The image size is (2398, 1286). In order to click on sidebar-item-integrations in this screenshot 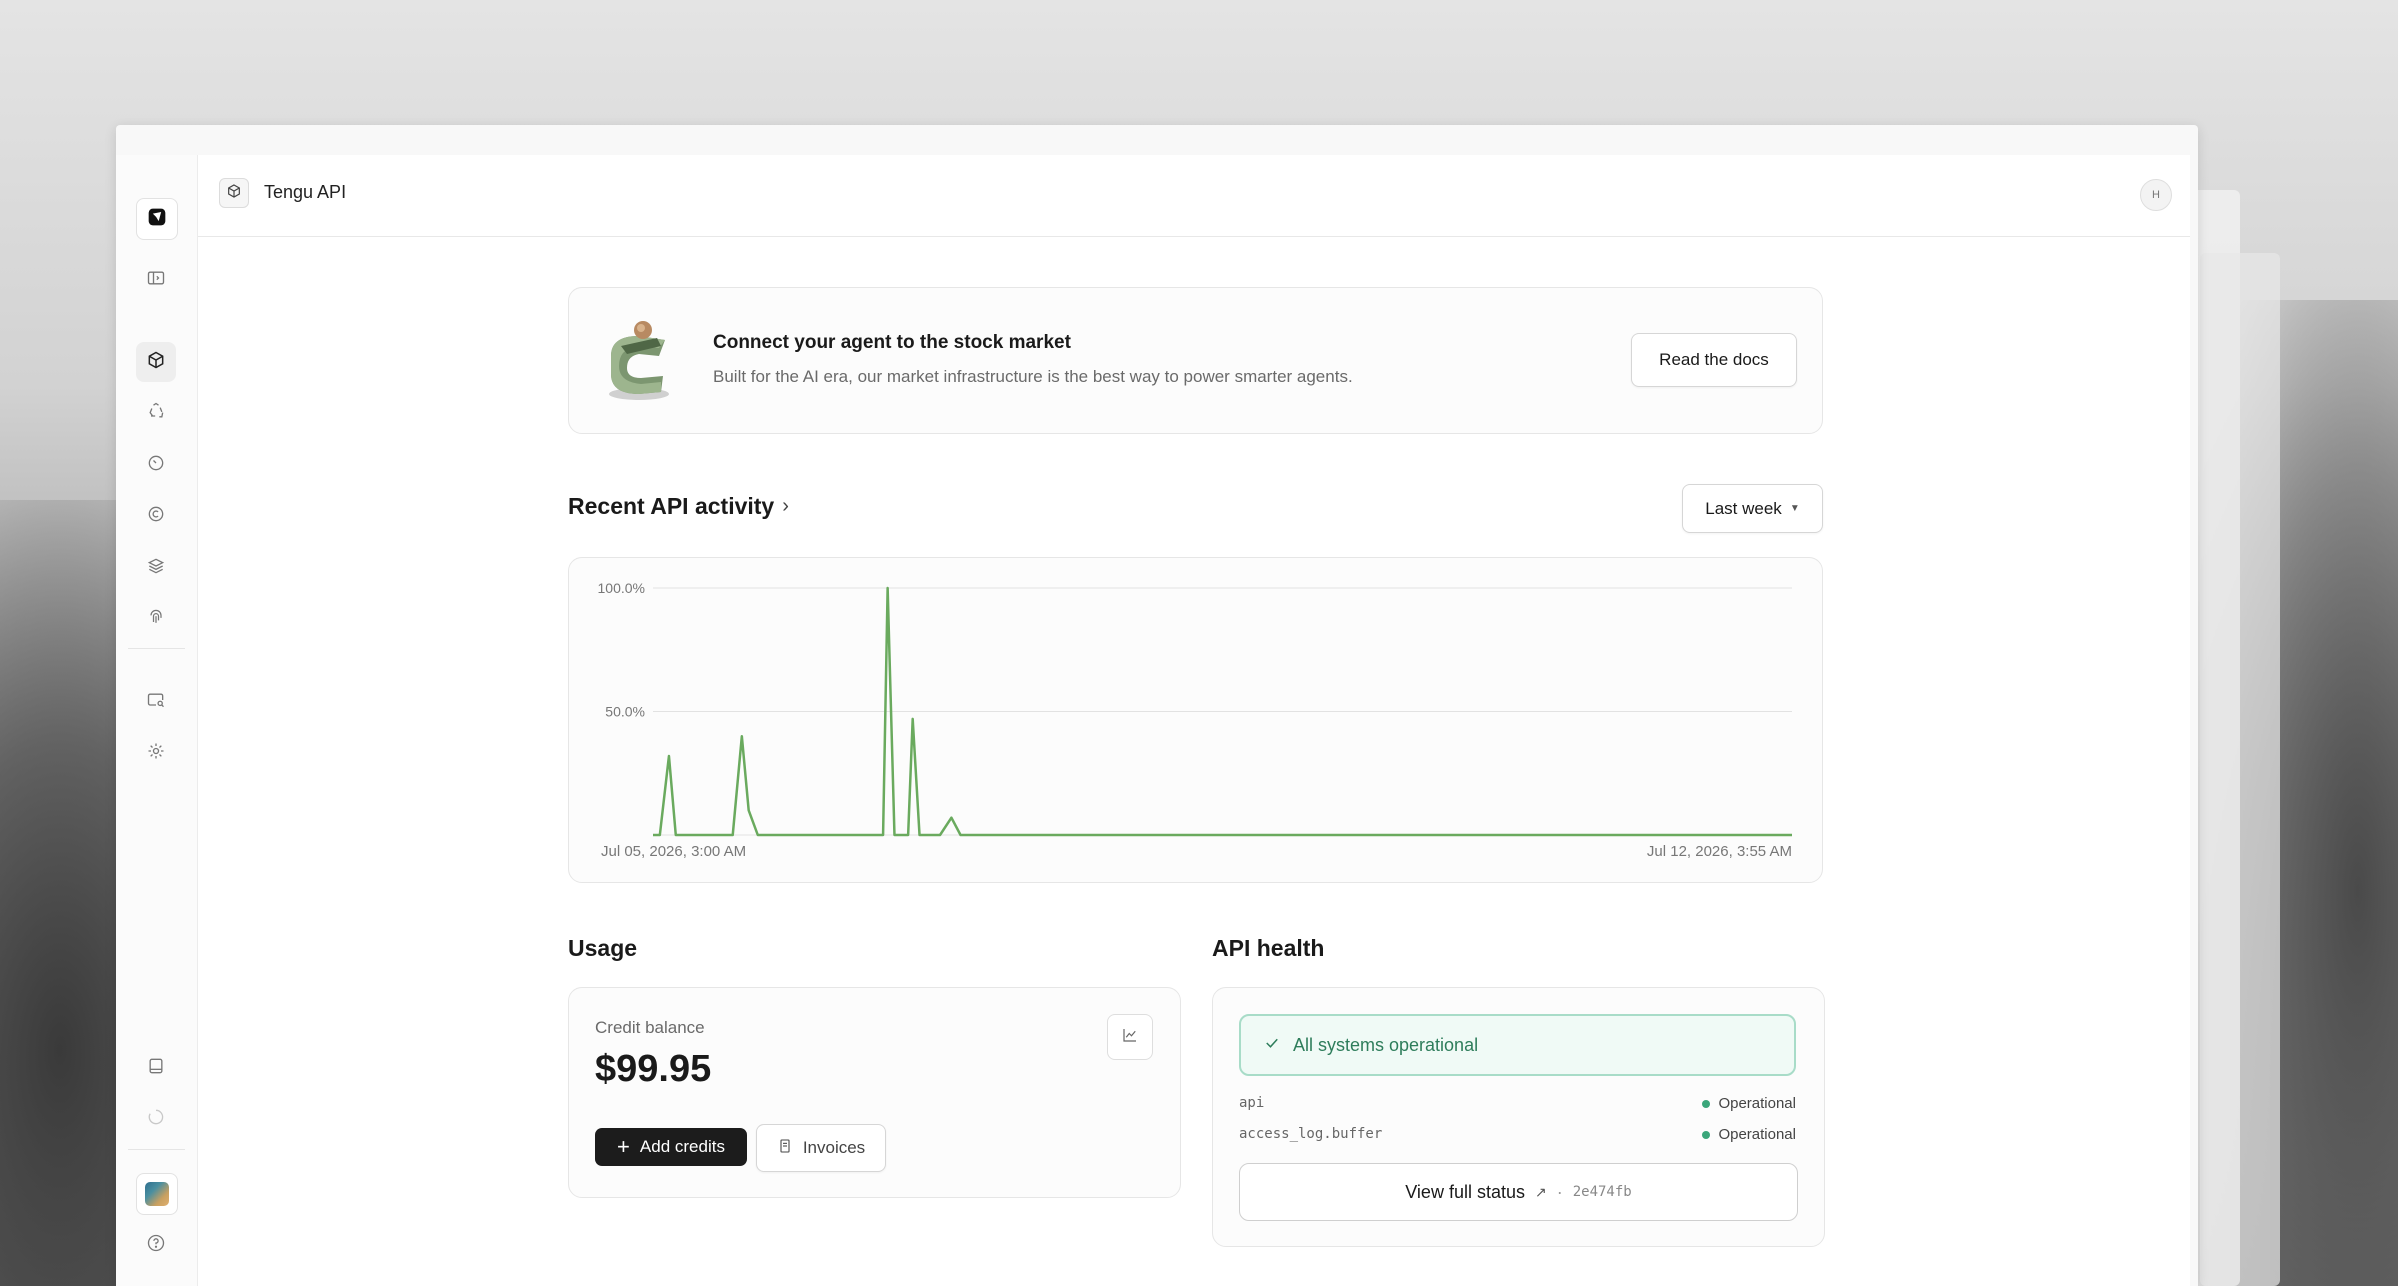, I will do `click(156, 413)`.